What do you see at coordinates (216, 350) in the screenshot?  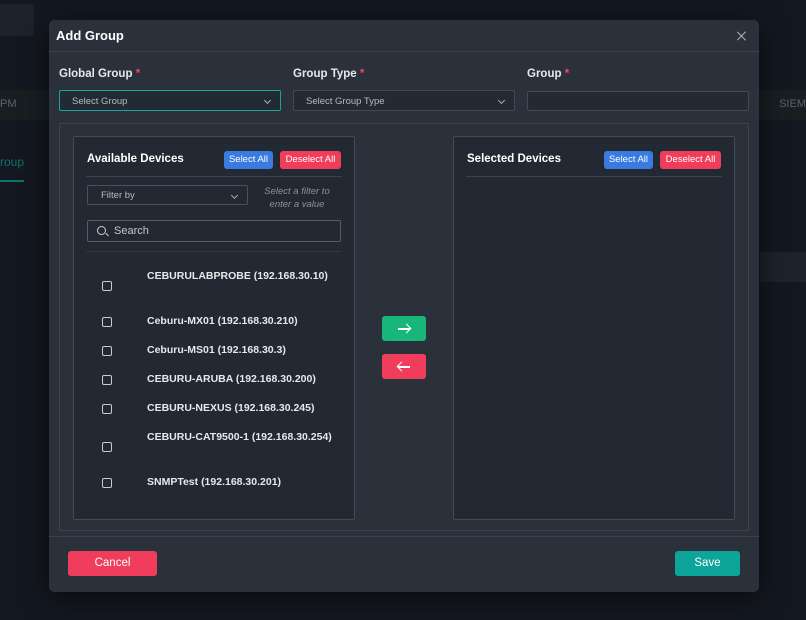 I see `device-label: Ceburu-MS01 (192.168.30.3)` at bounding box center [216, 350].